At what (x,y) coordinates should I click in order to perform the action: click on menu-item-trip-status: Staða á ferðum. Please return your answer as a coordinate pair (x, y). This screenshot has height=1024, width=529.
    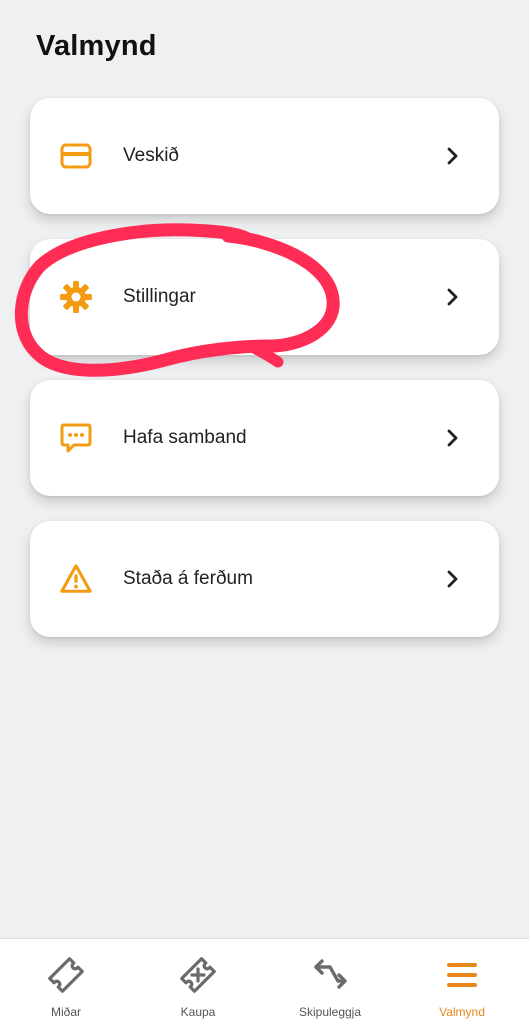
    Looking at the image, I should click on (264, 579).